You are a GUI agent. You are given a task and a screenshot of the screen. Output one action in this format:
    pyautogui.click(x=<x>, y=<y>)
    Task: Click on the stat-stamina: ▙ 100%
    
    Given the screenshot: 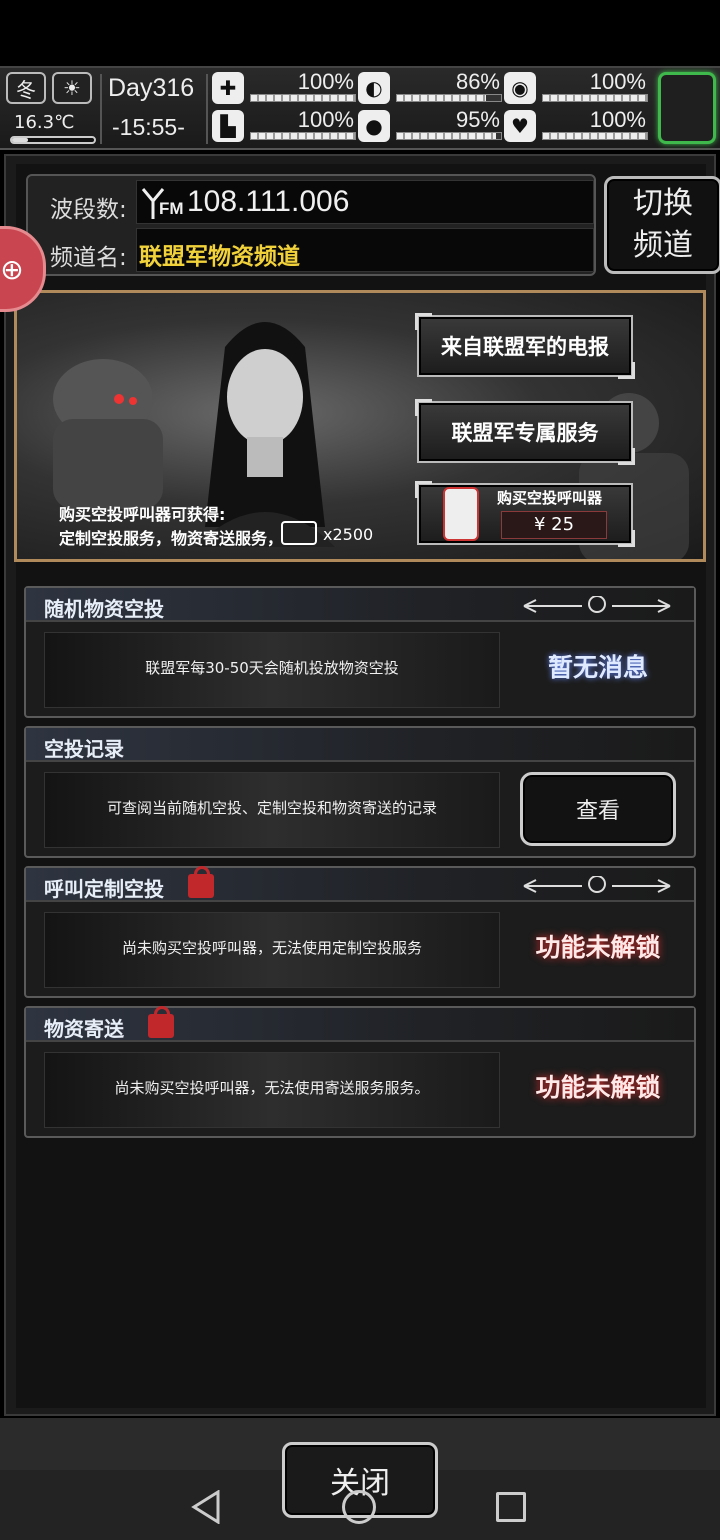 What is the action you would take?
    pyautogui.click(x=285, y=125)
    